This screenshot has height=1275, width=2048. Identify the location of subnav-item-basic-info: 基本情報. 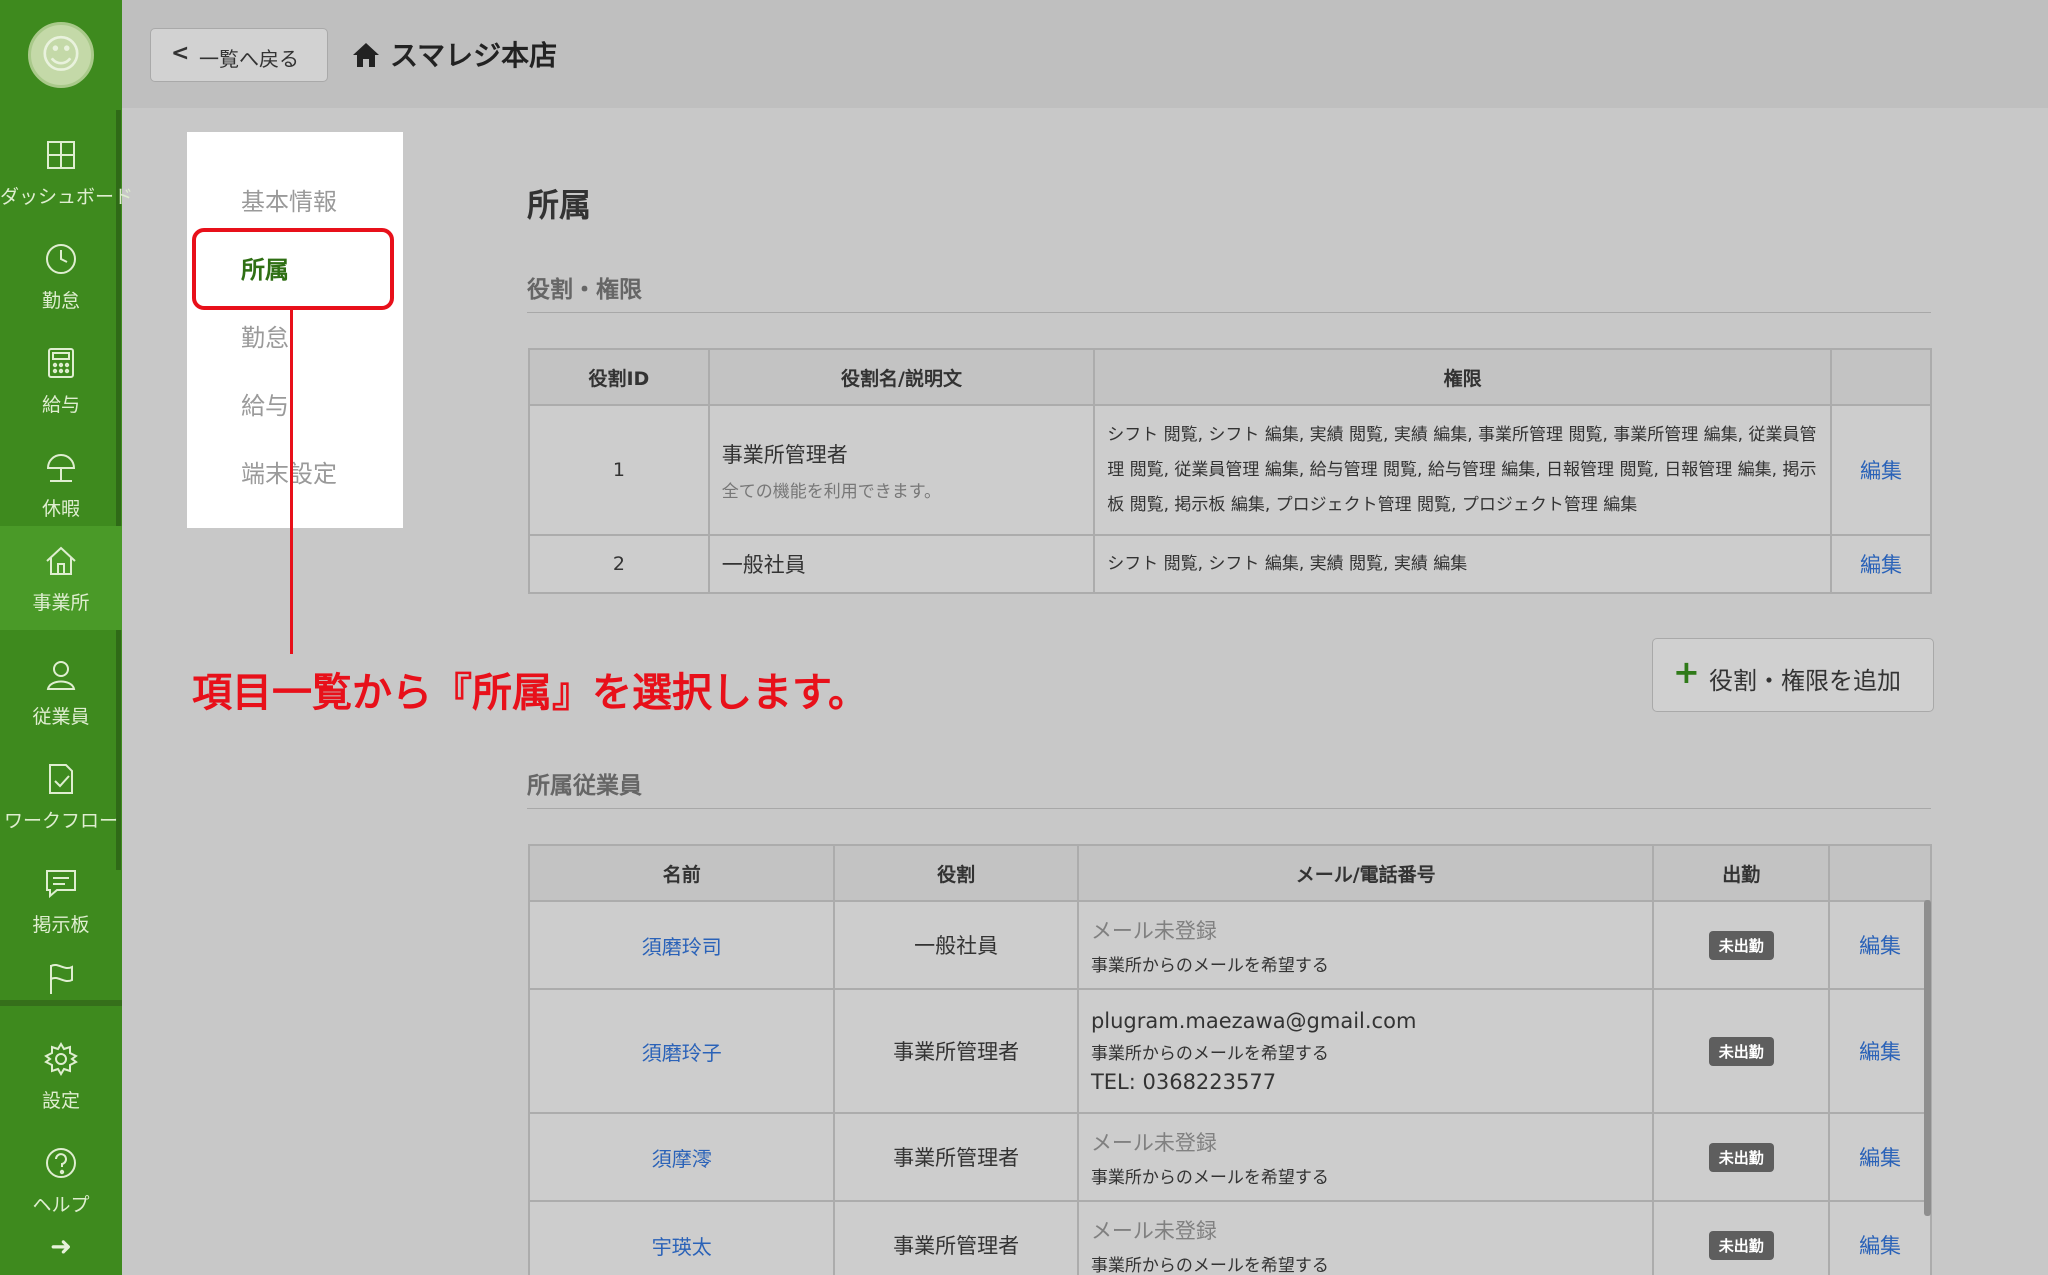
(289, 199).